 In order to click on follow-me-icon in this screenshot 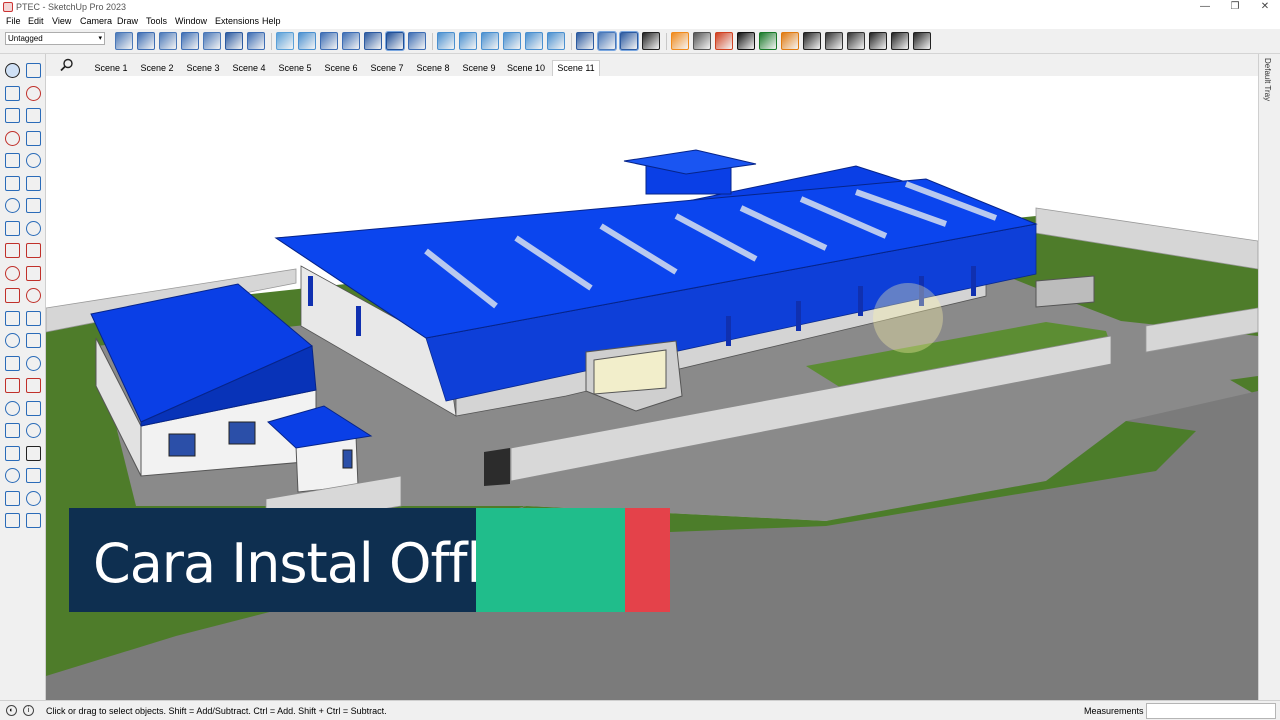, I will do `click(33, 273)`.